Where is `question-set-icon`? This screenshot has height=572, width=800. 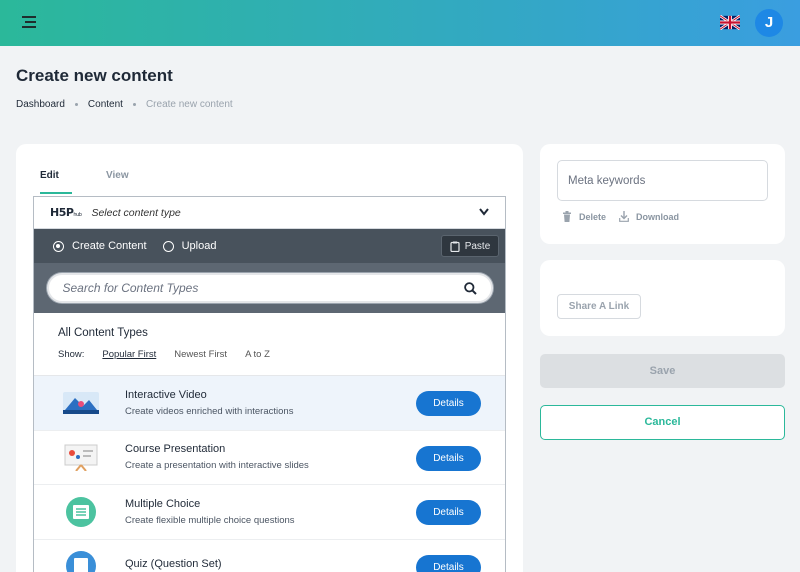 question-set-icon is located at coordinates (81, 561).